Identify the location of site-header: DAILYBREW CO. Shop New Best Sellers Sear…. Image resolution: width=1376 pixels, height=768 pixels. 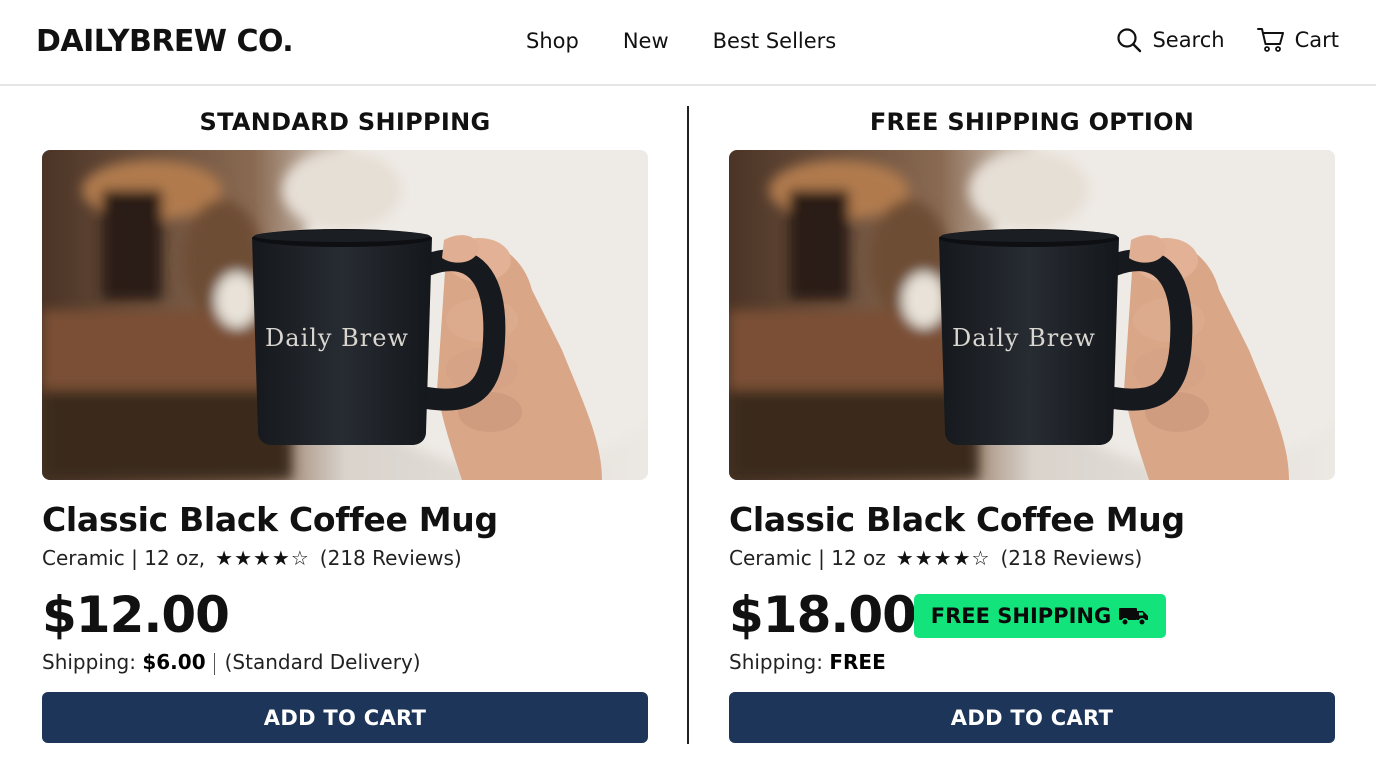
(688, 43).